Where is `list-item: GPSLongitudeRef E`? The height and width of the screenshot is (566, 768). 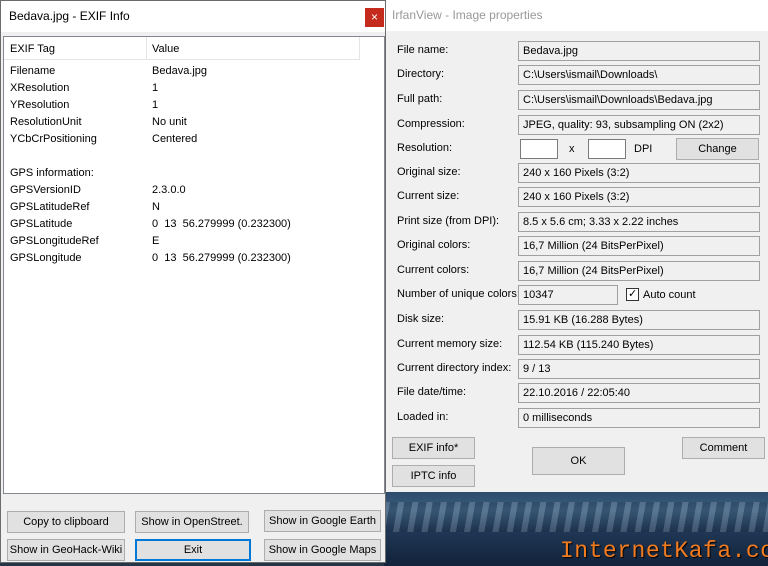 list-item: GPSLongitudeRef E is located at coordinates (182, 241).